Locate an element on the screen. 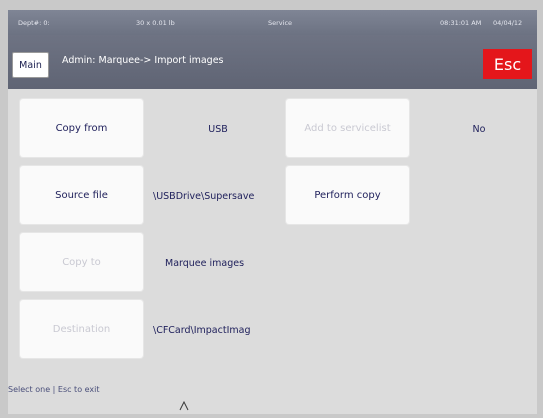  copy-to-value: Marquee images is located at coordinates (205, 263).